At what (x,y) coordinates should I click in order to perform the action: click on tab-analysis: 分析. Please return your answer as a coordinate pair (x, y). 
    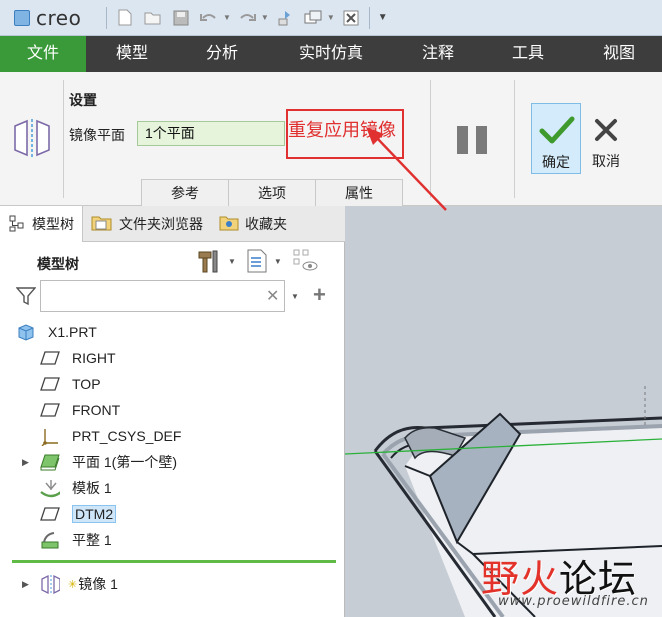
    Looking at the image, I should click on (222, 54).